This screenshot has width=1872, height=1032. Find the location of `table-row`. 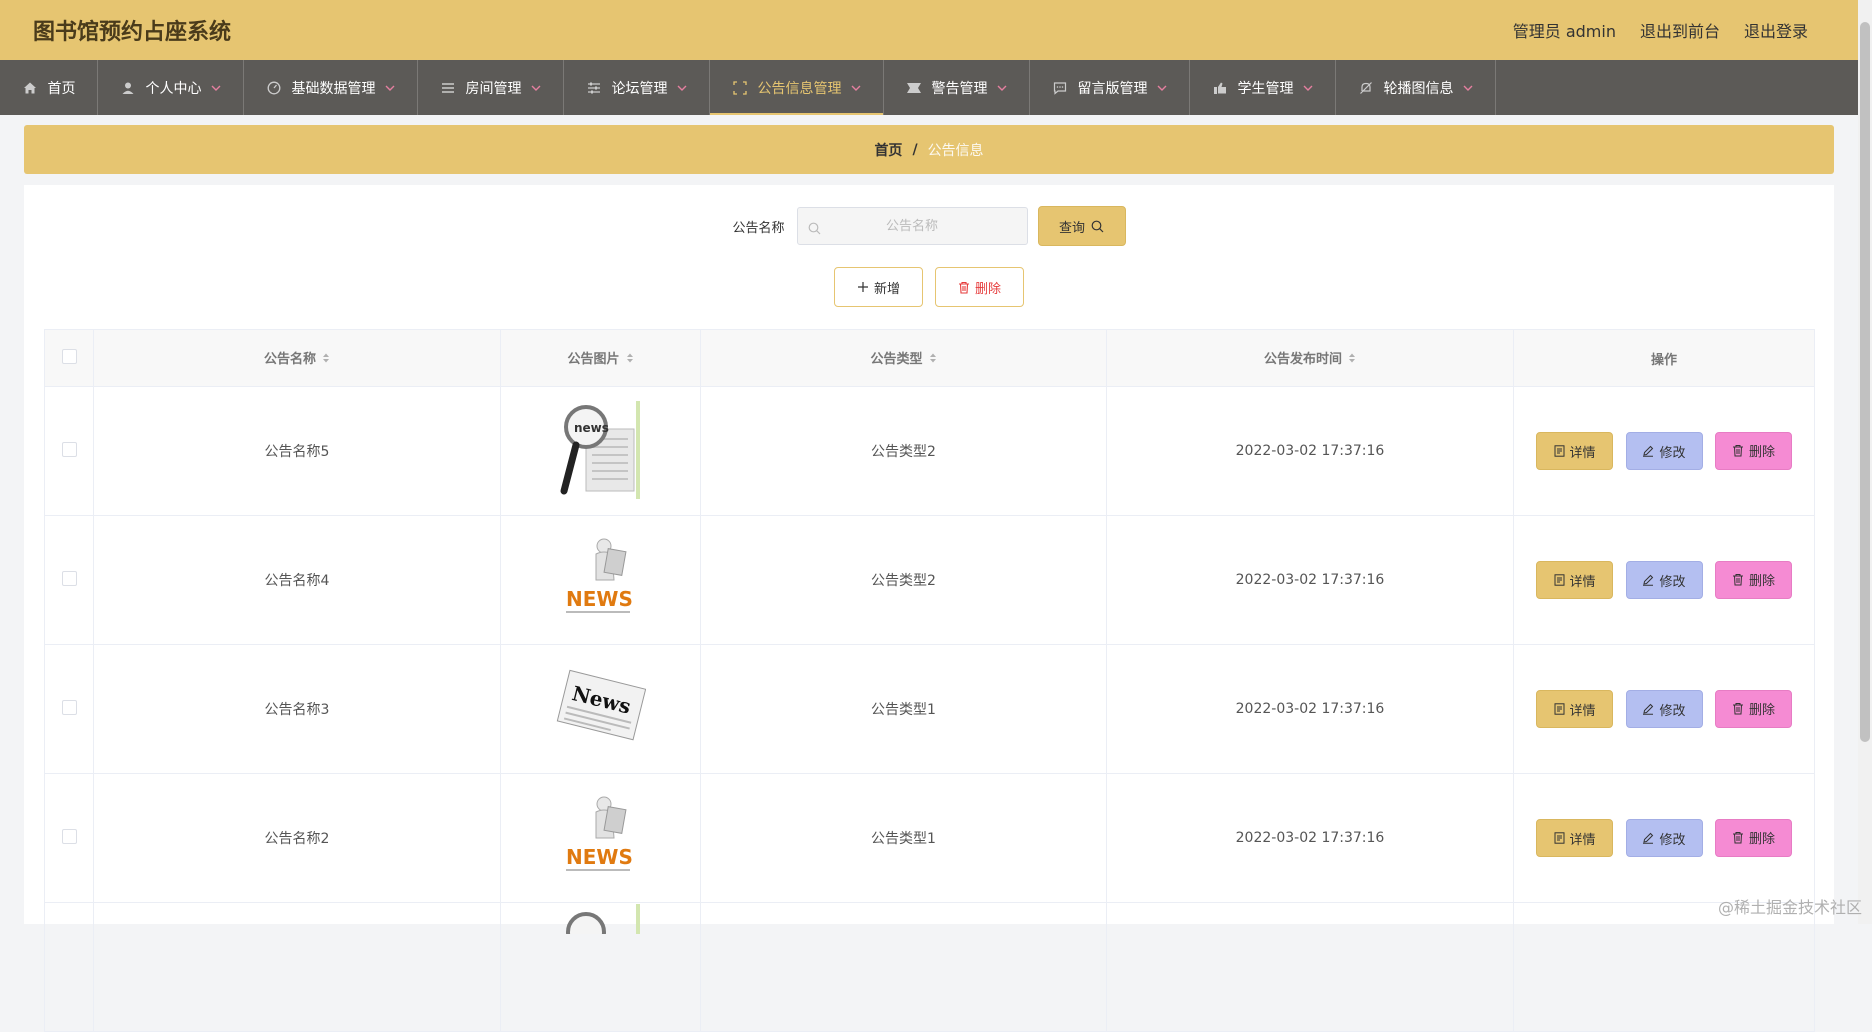

table-row is located at coordinates (929, 967).